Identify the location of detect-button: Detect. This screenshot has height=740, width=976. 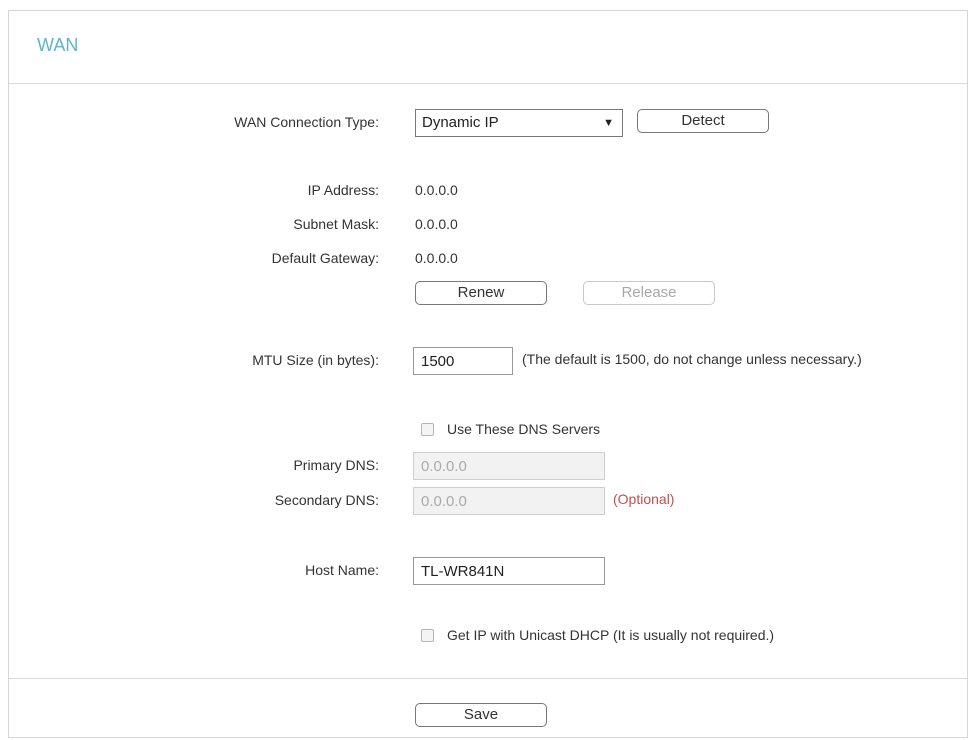
(703, 121).